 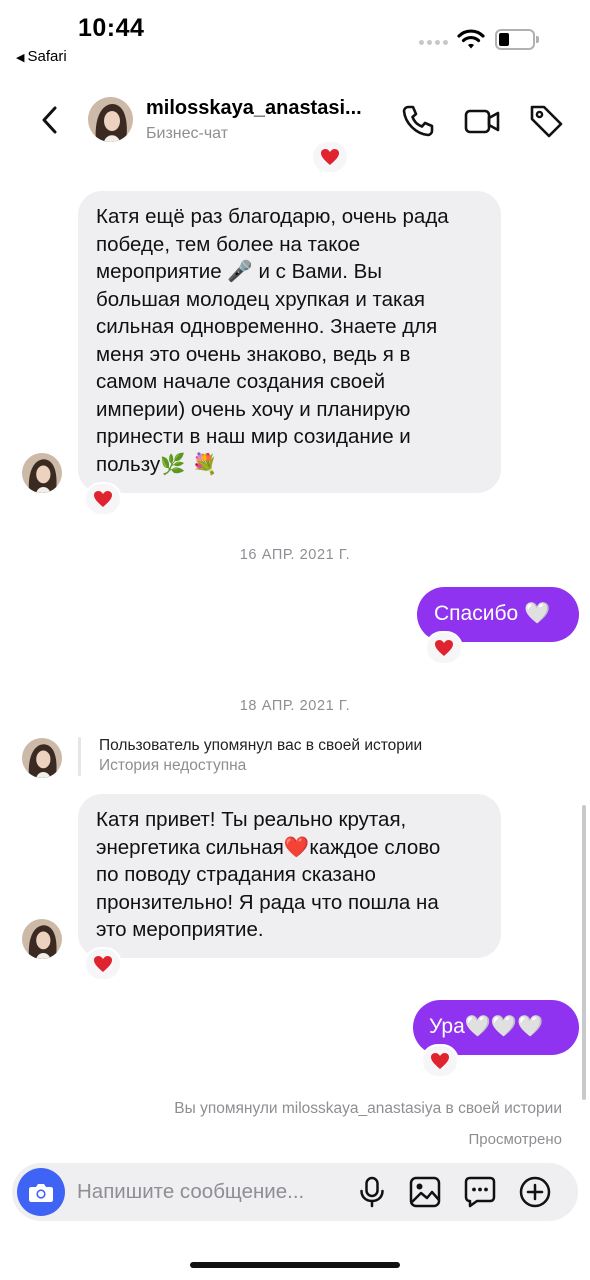 What do you see at coordinates (476, 613) in the screenshot?
I see `message-text: Спасибо` at bounding box center [476, 613].